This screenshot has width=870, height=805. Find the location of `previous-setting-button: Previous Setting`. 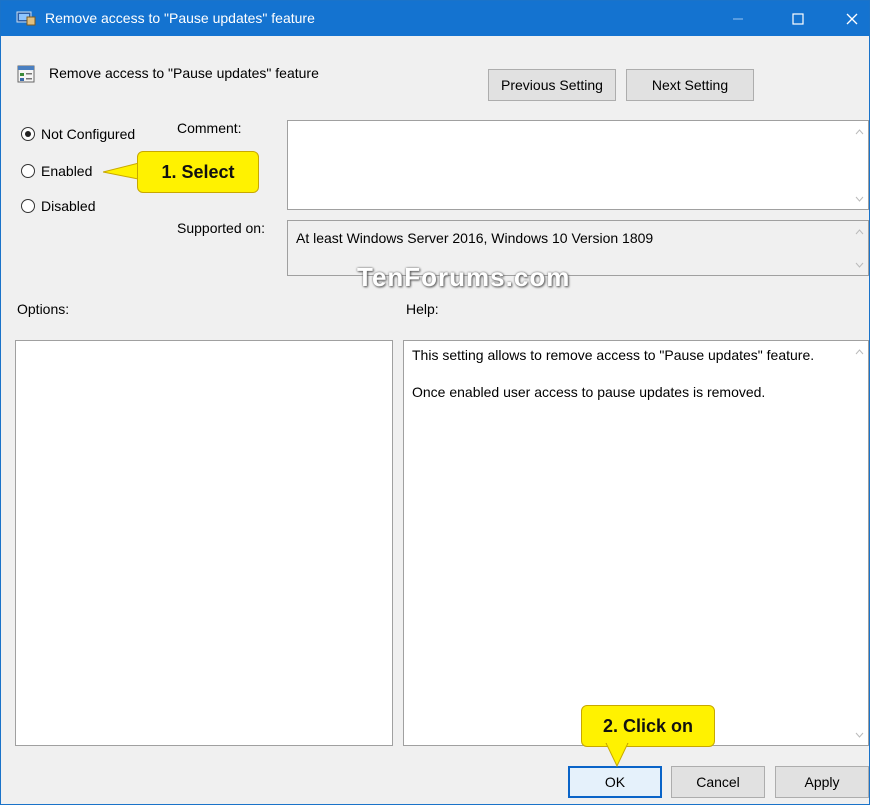

previous-setting-button: Previous Setting is located at coordinates (552, 85).